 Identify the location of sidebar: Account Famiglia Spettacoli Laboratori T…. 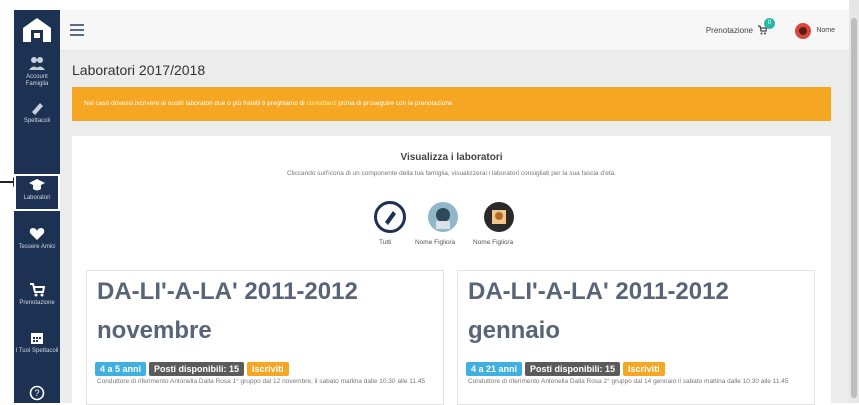
(37, 206).